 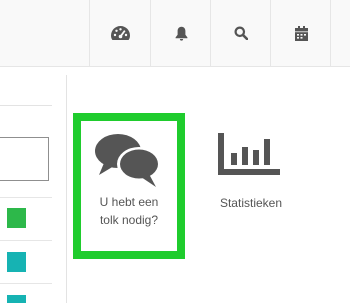 I want to click on status-square-green, so click(x=16, y=218).